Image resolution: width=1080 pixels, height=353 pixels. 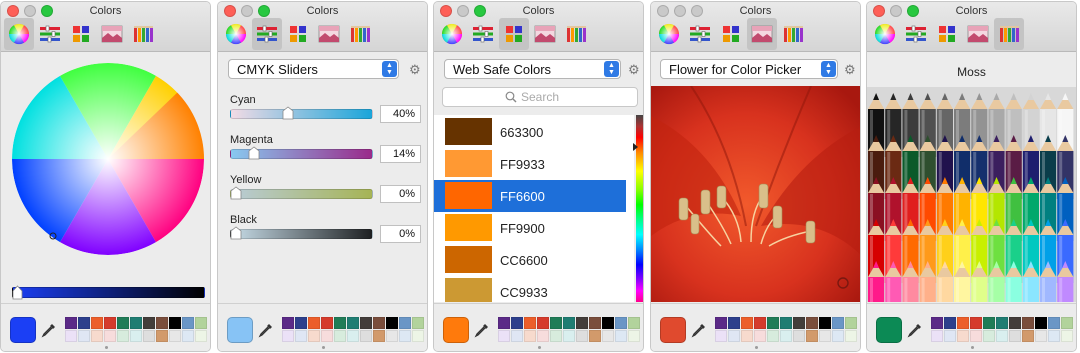 What do you see at coordinates (301, 153) in the screenshot?
I see `magenta-slider` at bounding box center [301, 153].